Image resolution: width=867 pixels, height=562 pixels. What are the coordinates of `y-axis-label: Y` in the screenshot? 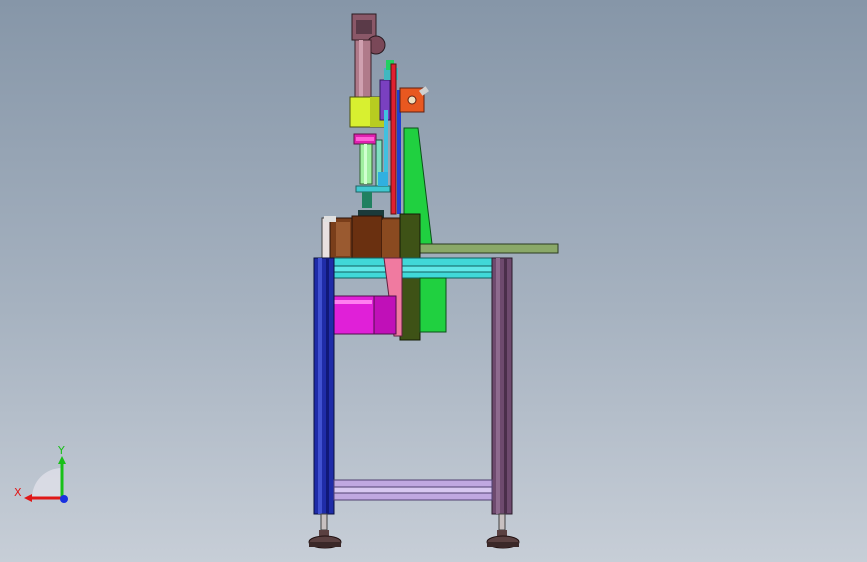 It's located at (61, 450).